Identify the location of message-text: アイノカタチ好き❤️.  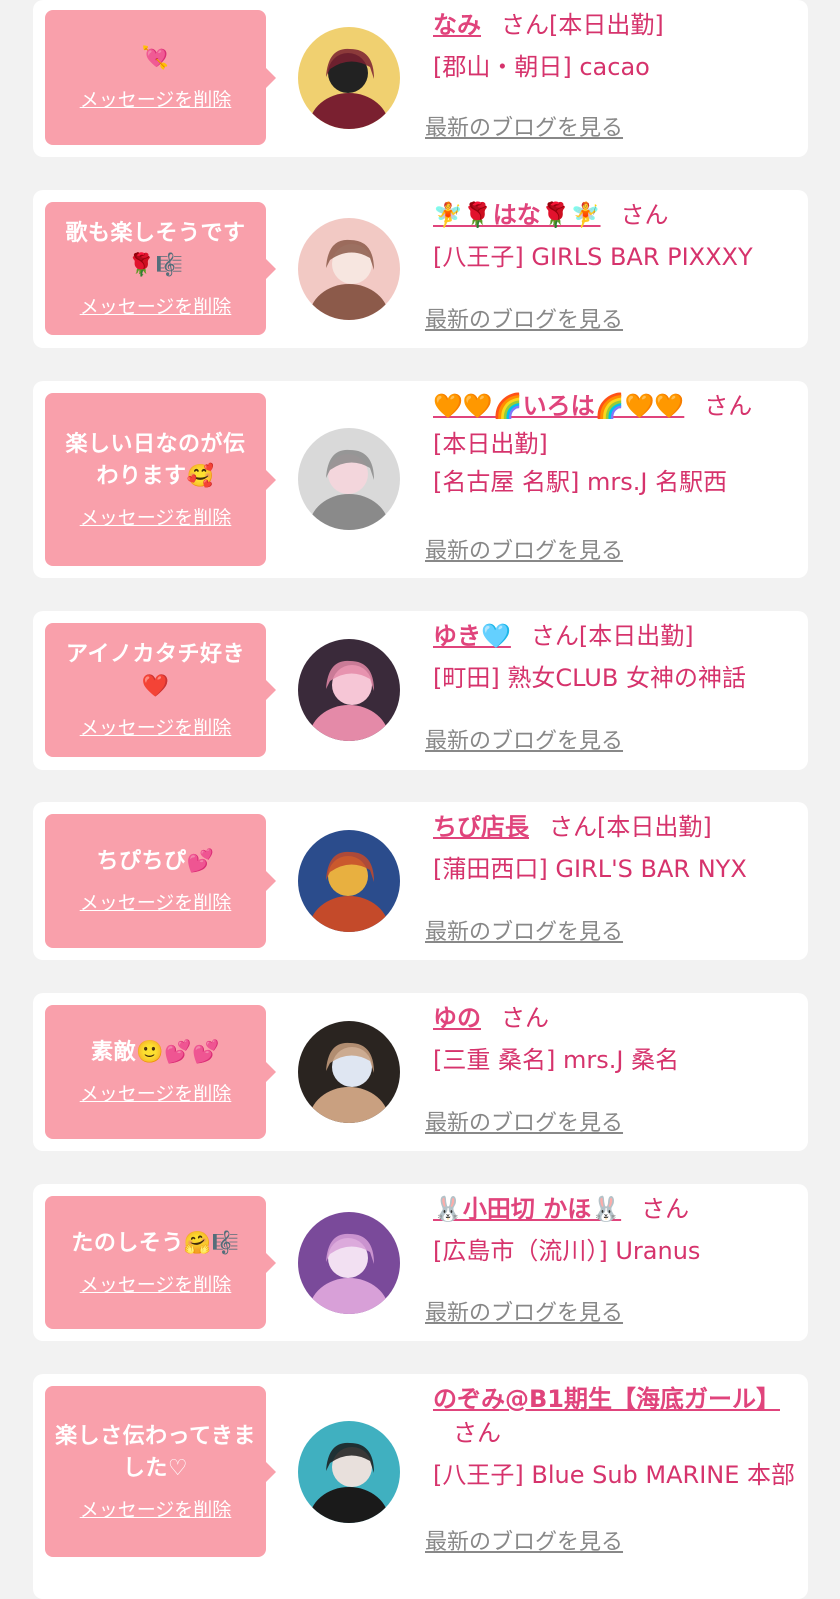
(155, 670).